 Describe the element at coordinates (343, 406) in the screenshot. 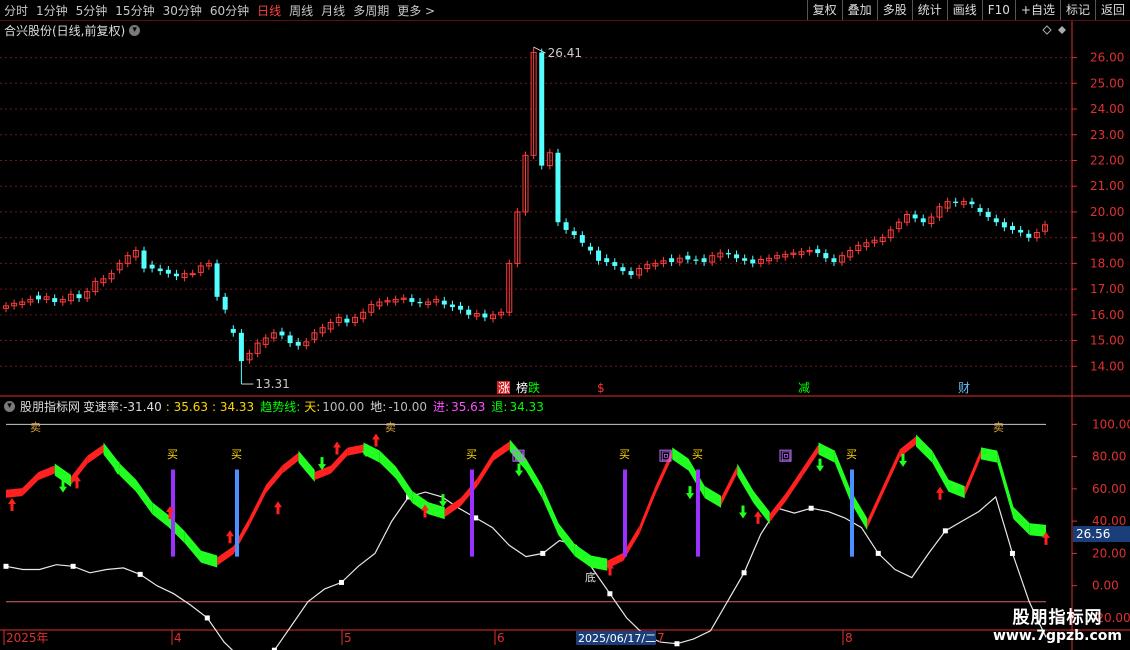

I see `sky-value: 100.00` at that location.